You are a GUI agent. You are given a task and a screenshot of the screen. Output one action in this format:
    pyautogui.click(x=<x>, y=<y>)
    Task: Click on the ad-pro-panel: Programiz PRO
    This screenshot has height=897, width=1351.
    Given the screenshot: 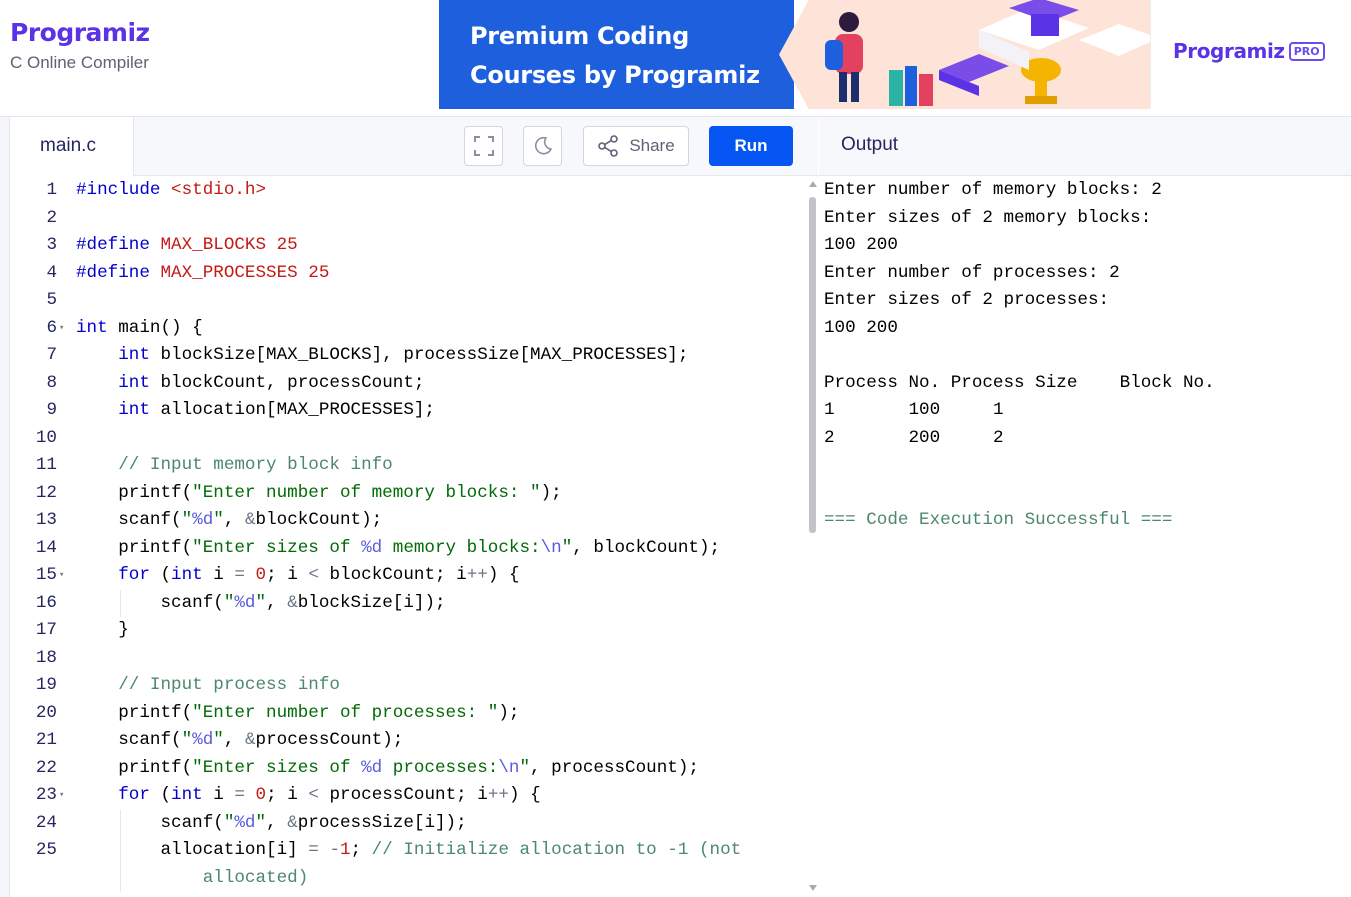 What is the action you would take?
    pyautogui.click(x=1250, y=54)
    